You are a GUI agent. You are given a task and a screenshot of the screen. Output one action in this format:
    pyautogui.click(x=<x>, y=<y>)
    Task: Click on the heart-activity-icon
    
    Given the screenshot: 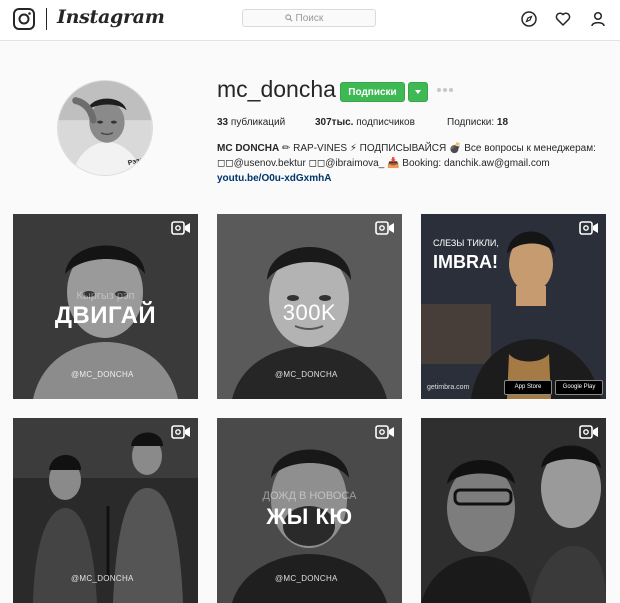 What is the action you would take?
    pyautogui.click(x=563, y=19)
    